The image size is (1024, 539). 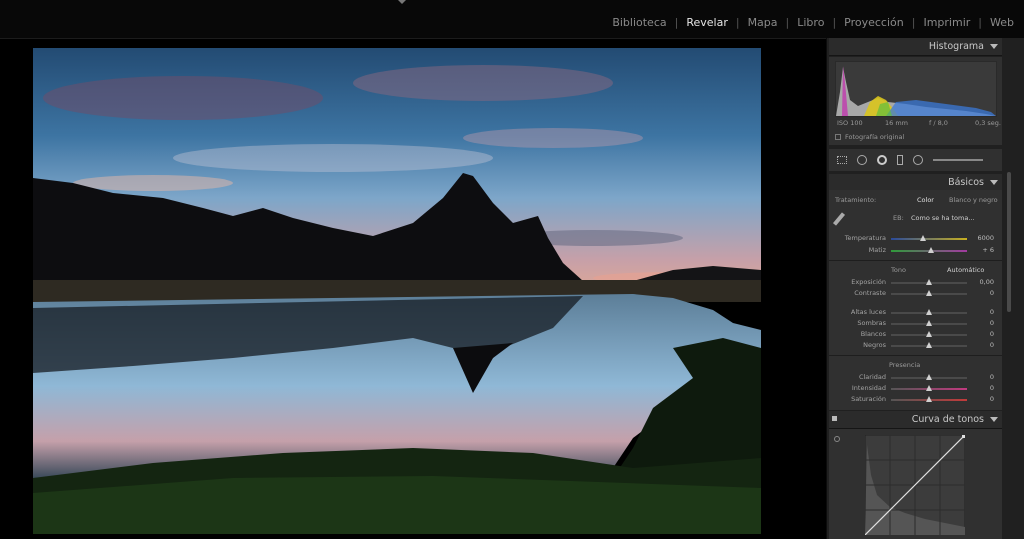 I want to click on vibrance-row: Intensidad 0, so click(x=915, y=389).